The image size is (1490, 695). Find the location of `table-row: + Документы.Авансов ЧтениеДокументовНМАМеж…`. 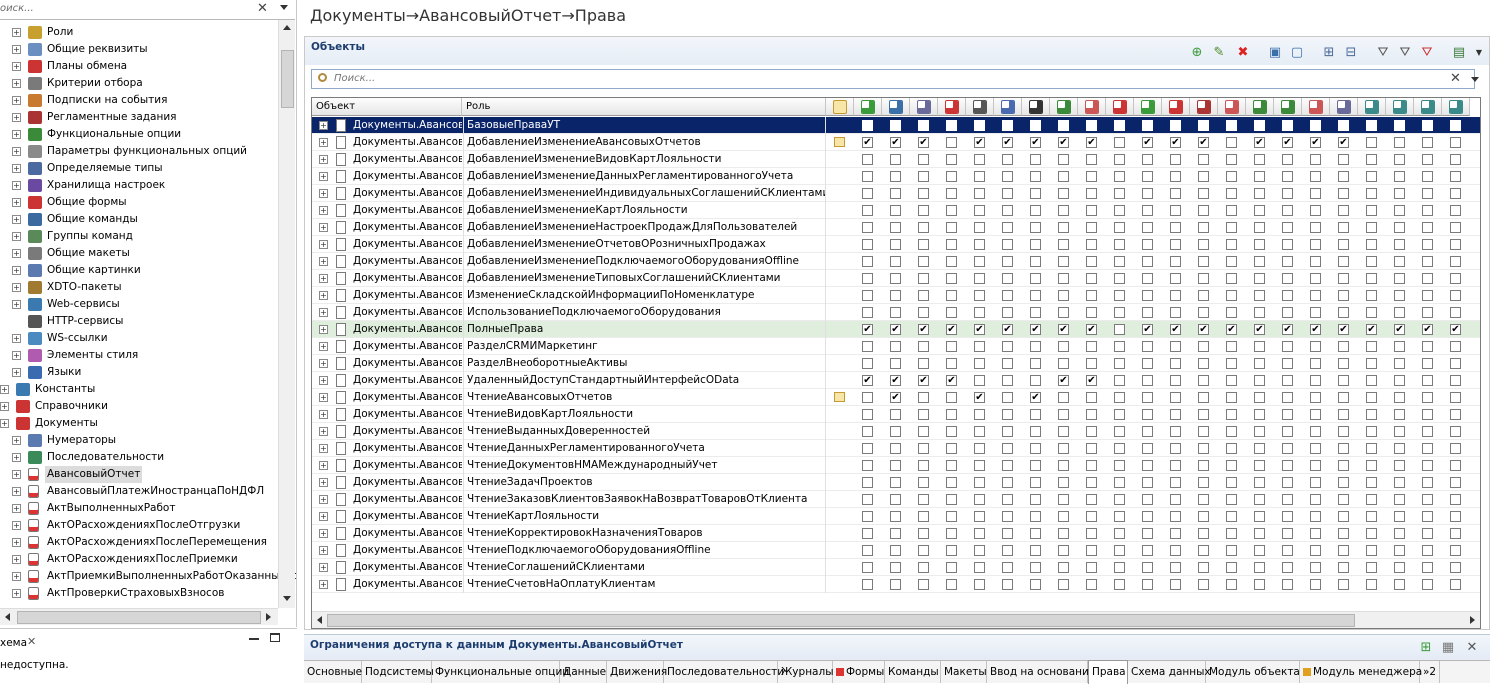

table-row: + Документы.Авансов ЧтениеДокументовНМАМеж… is located at coordinates (896, 465).